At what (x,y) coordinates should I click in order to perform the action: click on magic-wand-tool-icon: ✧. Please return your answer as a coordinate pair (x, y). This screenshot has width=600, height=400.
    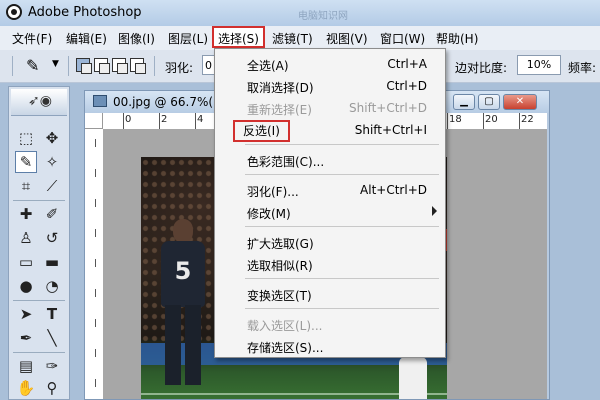
    Looking at the image, I should click on (52, 162).